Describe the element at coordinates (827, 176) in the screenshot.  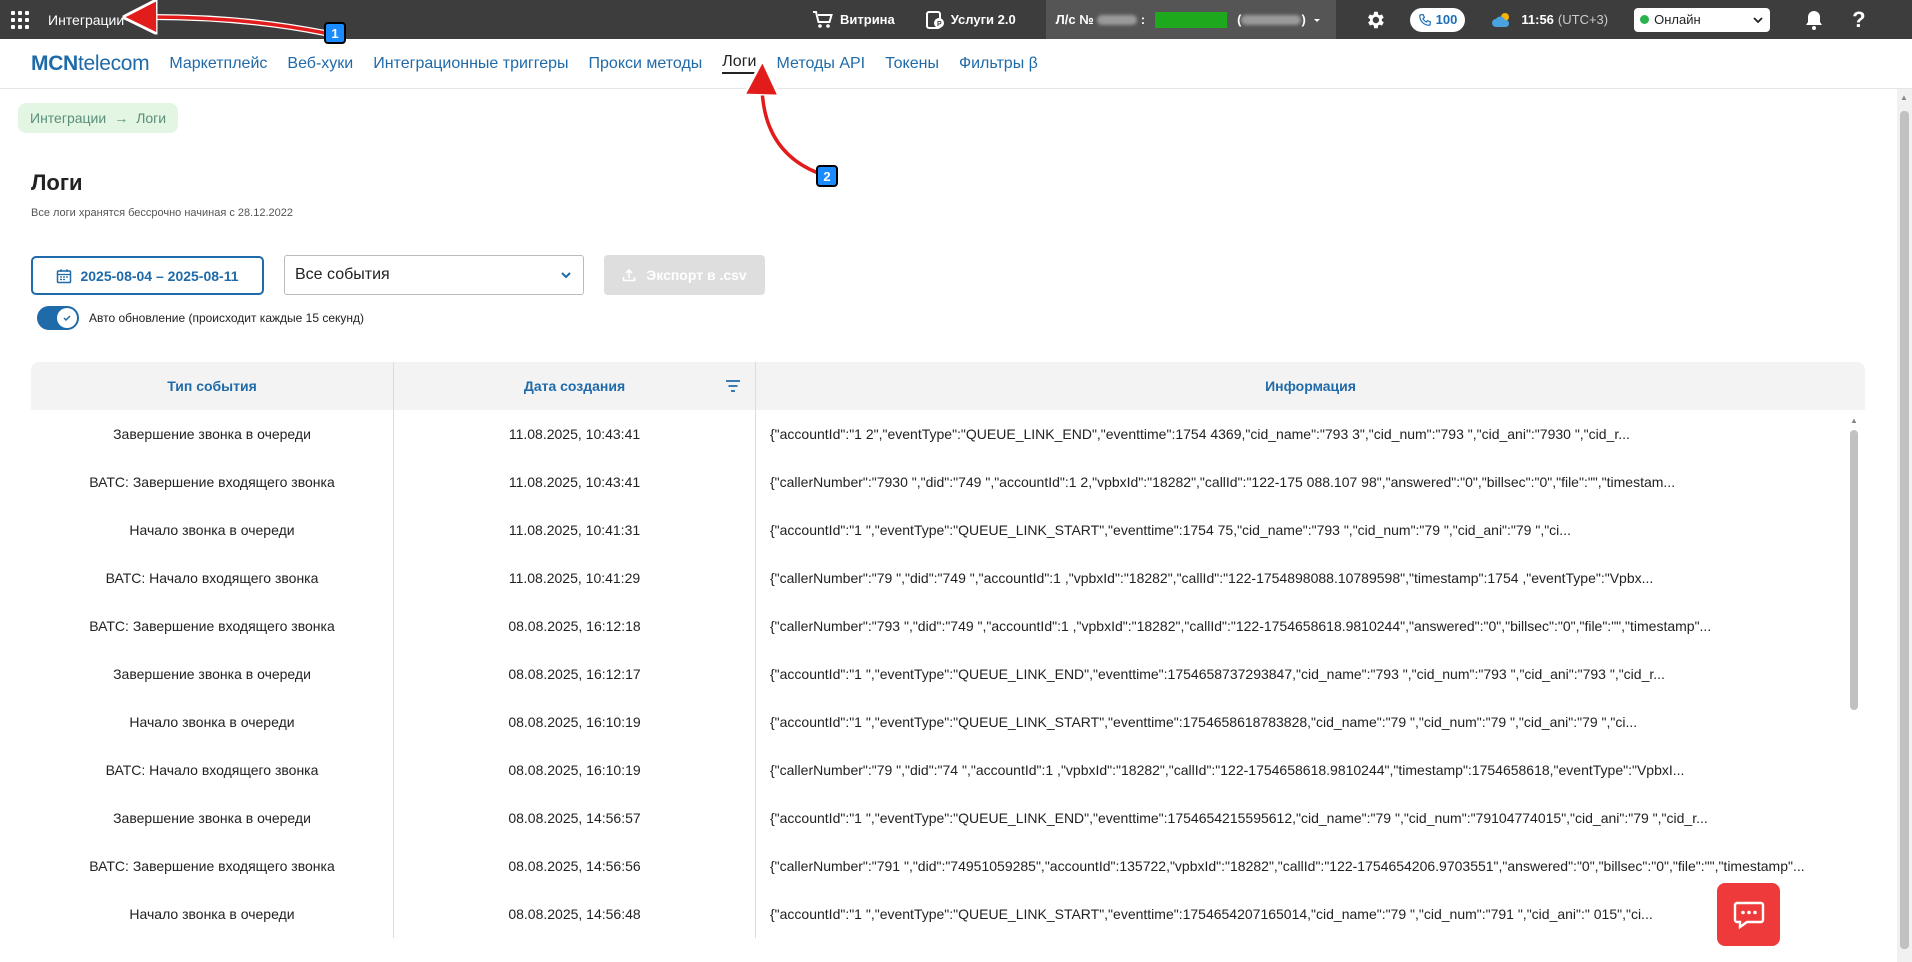
I see `annotation-badge-2: 2` at that location.